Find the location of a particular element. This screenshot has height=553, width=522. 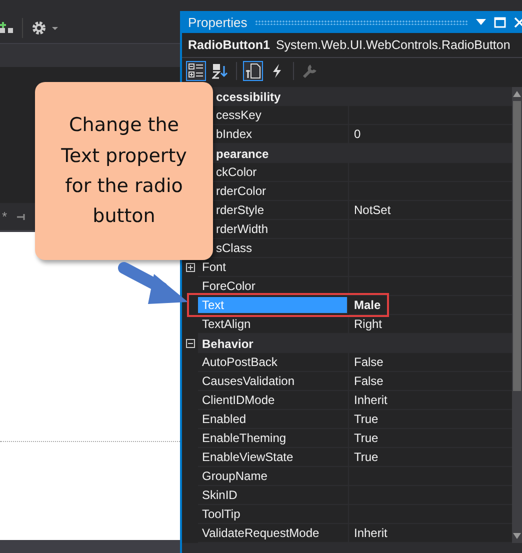

property-name: bIndex is located at coordinates (234, 134).